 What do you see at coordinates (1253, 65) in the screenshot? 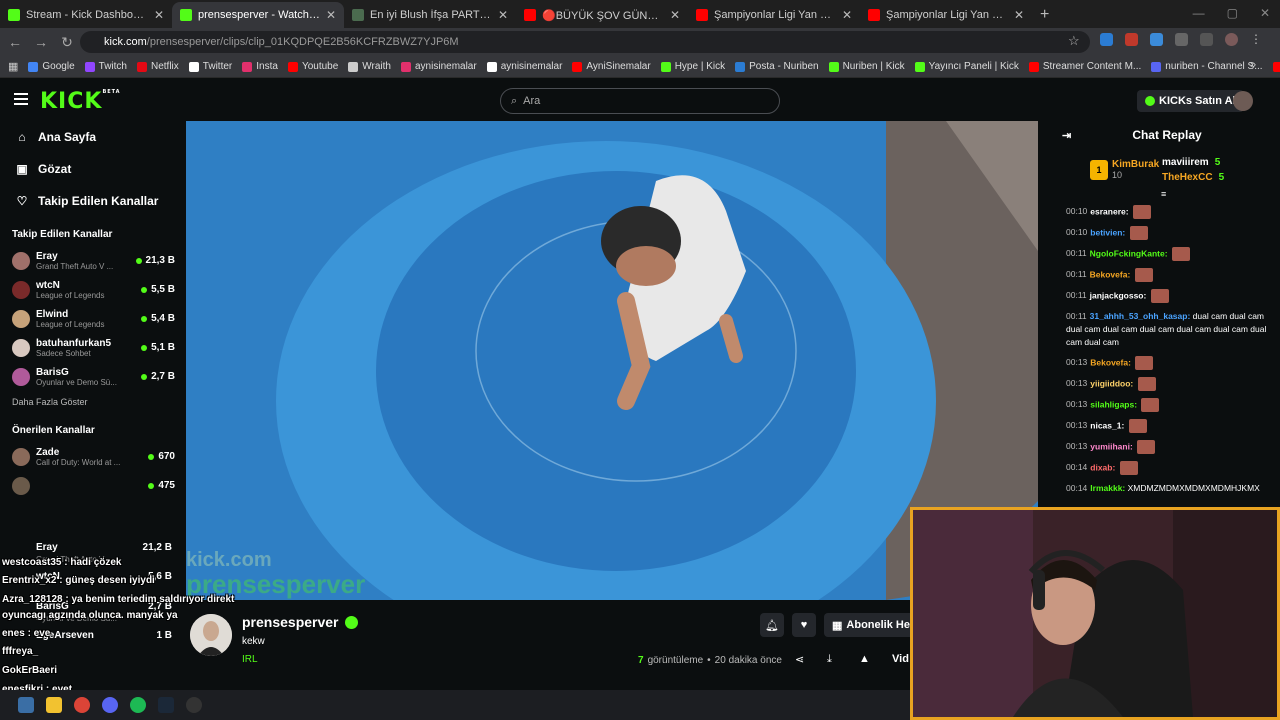
I see `bookmarks-overflow-icon: »` at bounding box center [1253, 65].